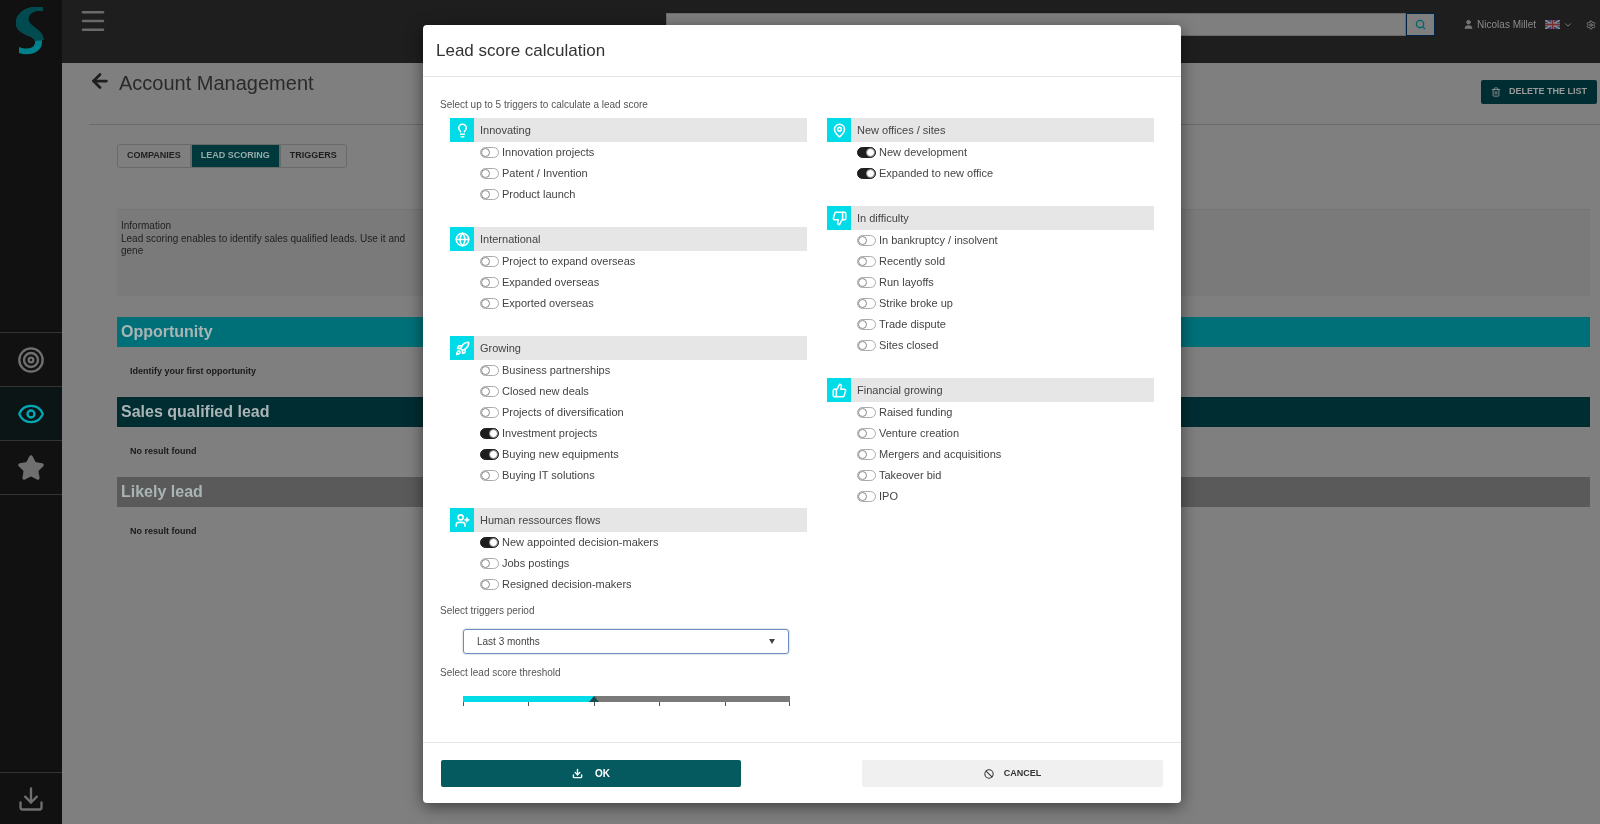  What do you see at coordinates (1012, 773) in the screenshot?
I see `cancel-button: CANCEL` at bounding box center [1012, 773].